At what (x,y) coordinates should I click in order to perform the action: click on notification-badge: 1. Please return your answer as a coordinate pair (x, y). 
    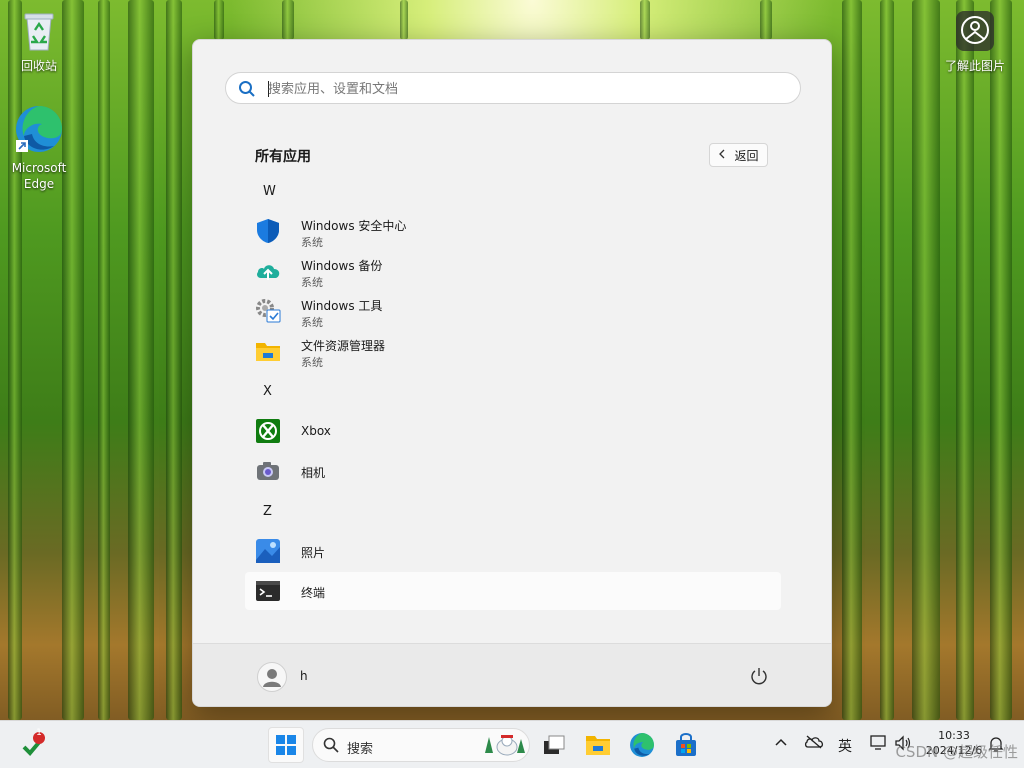
    Looking at the image, I should click on (39, 733).